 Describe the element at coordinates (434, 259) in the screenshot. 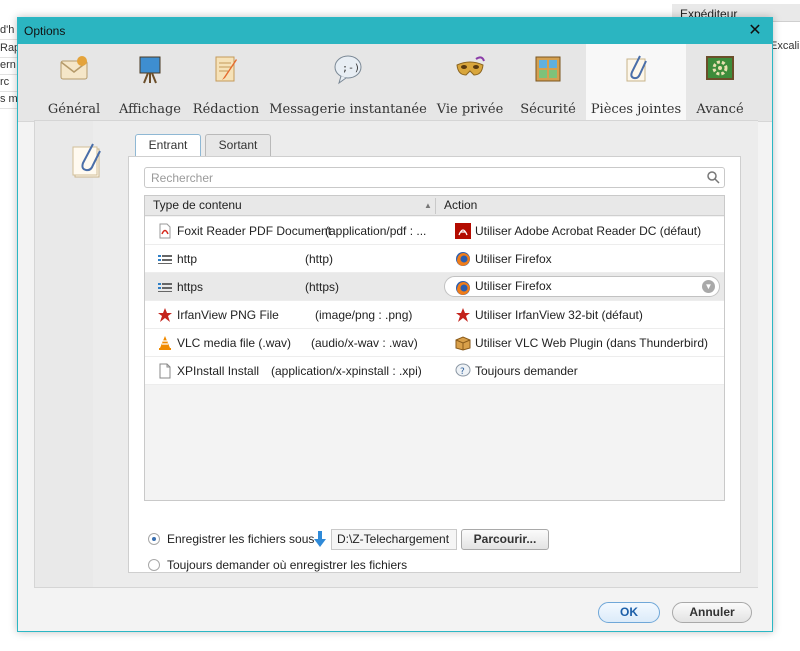

I see `table-row: http (http) Utiliser Firefox` at that location.